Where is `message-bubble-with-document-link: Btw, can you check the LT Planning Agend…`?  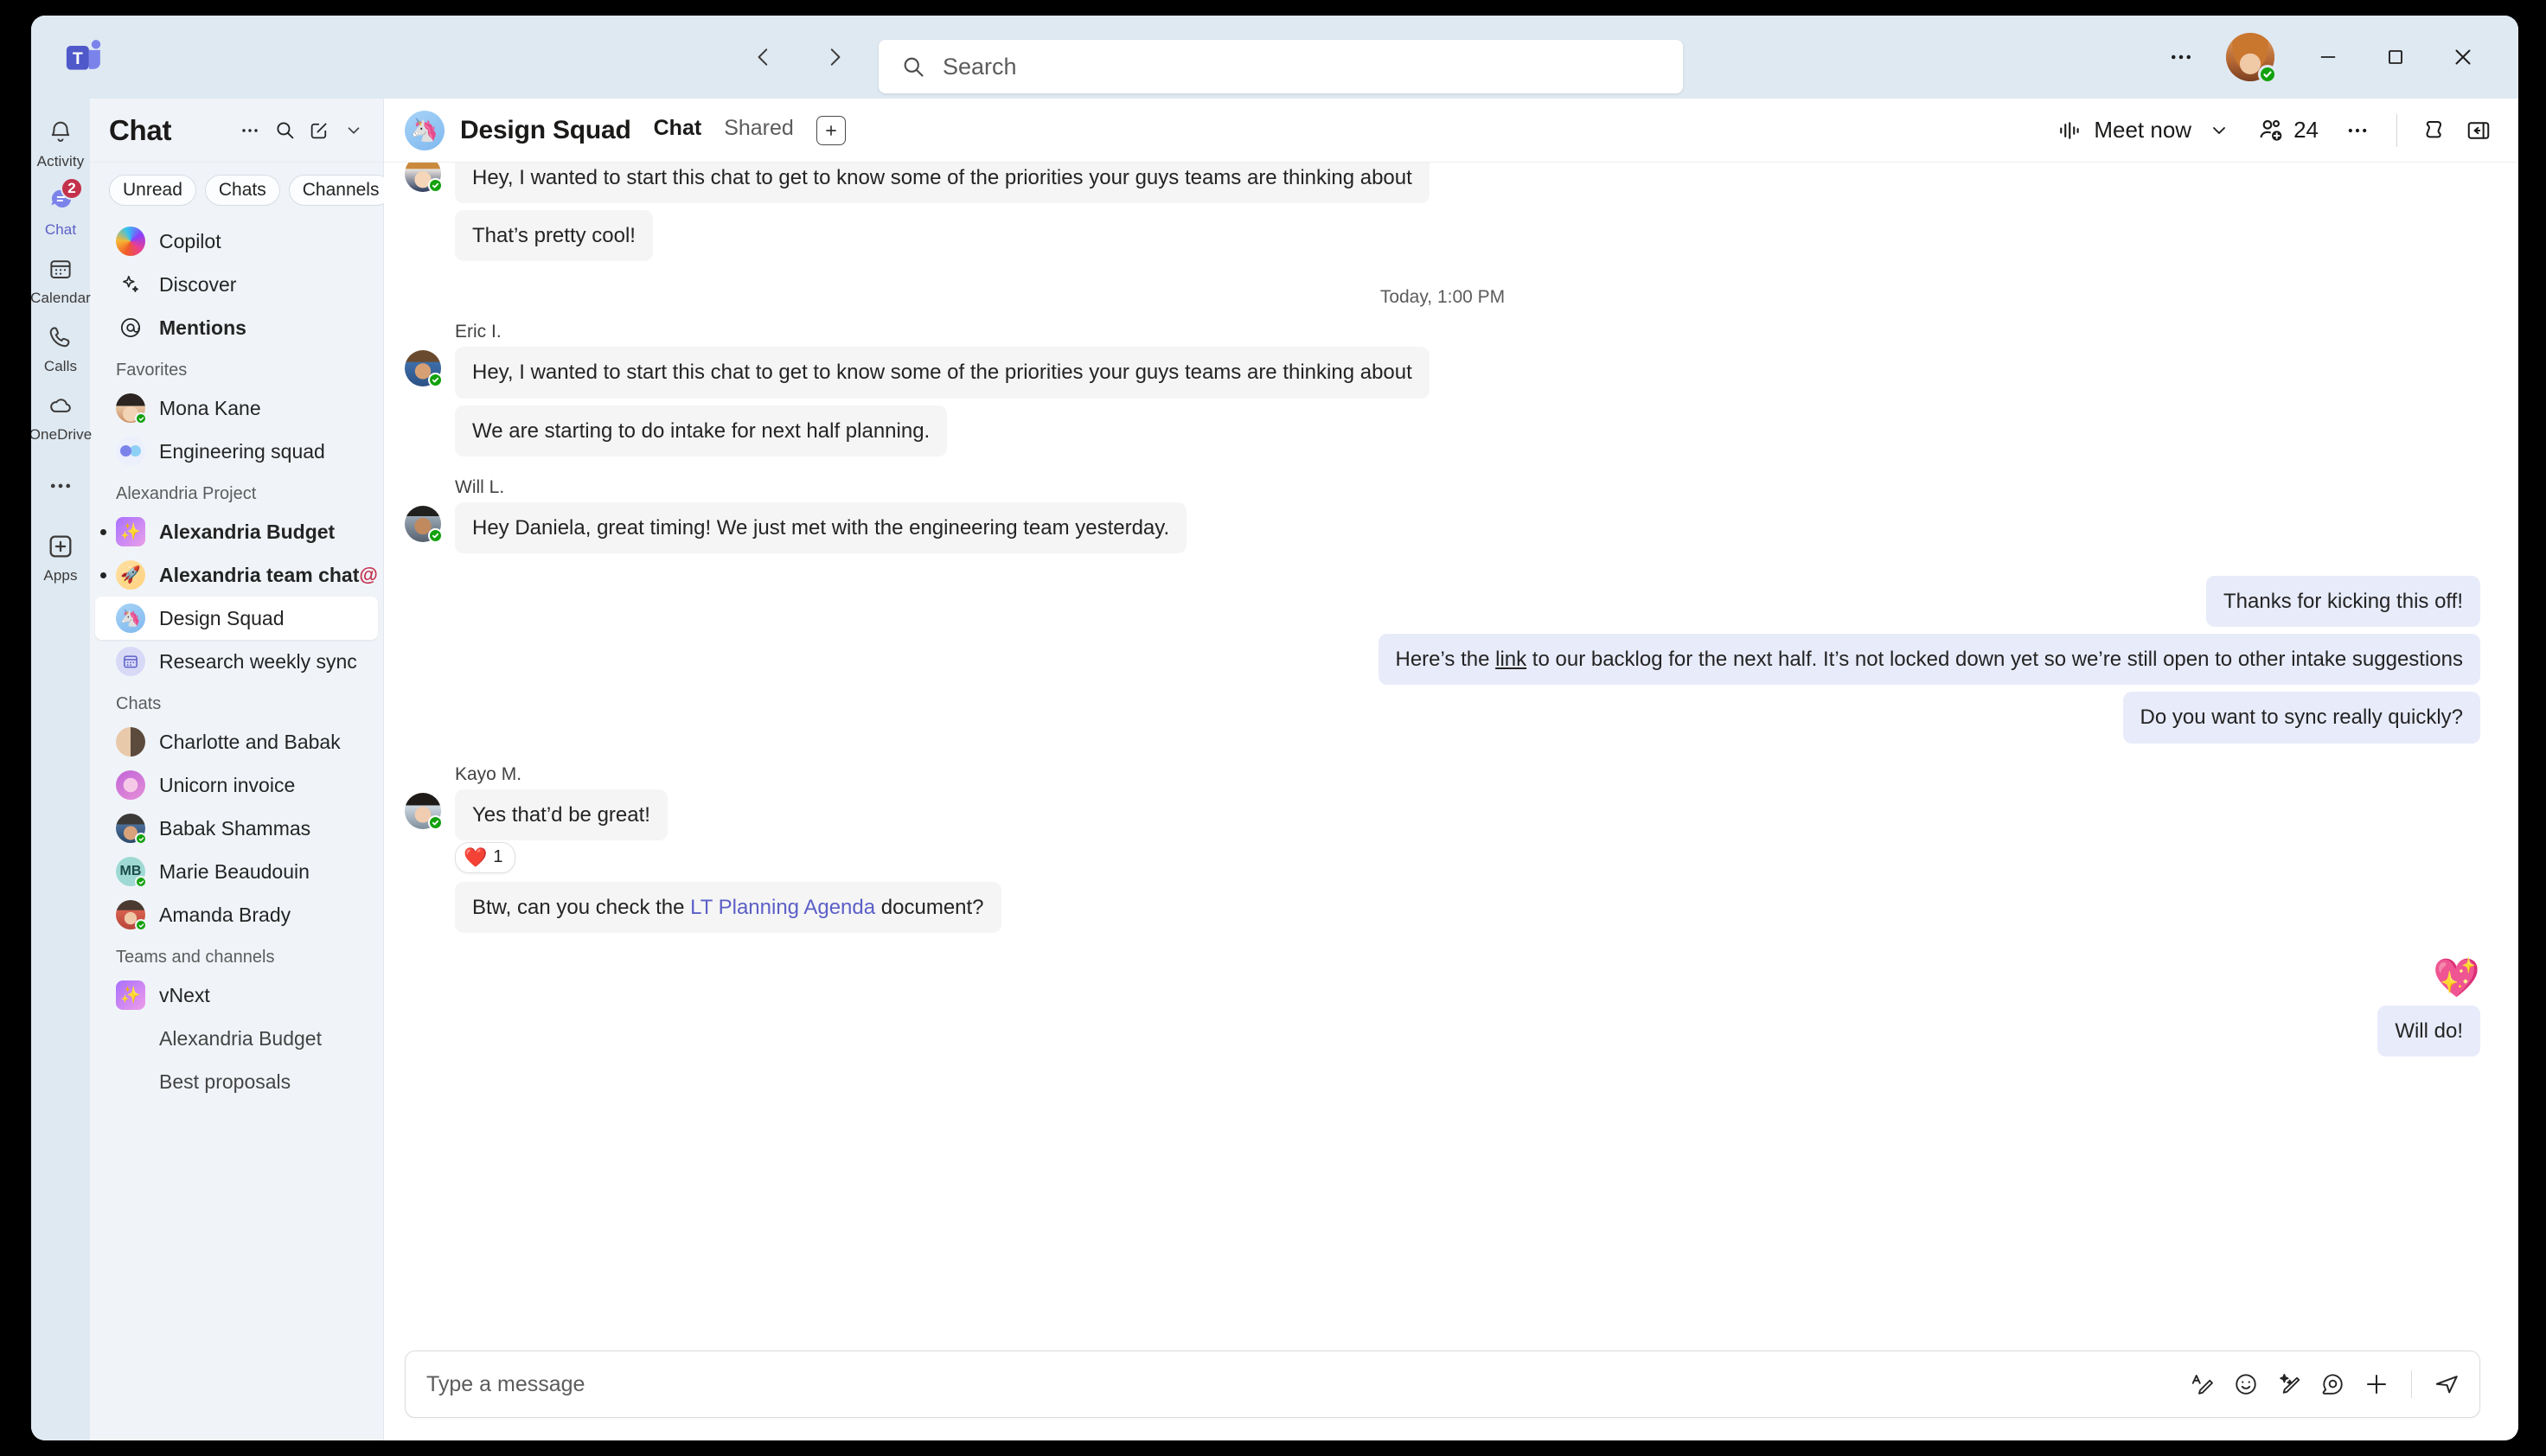 message-bubble-with-document-link: Btw, can you check the LT Planning Agend… is located at coordinates (728, 907).